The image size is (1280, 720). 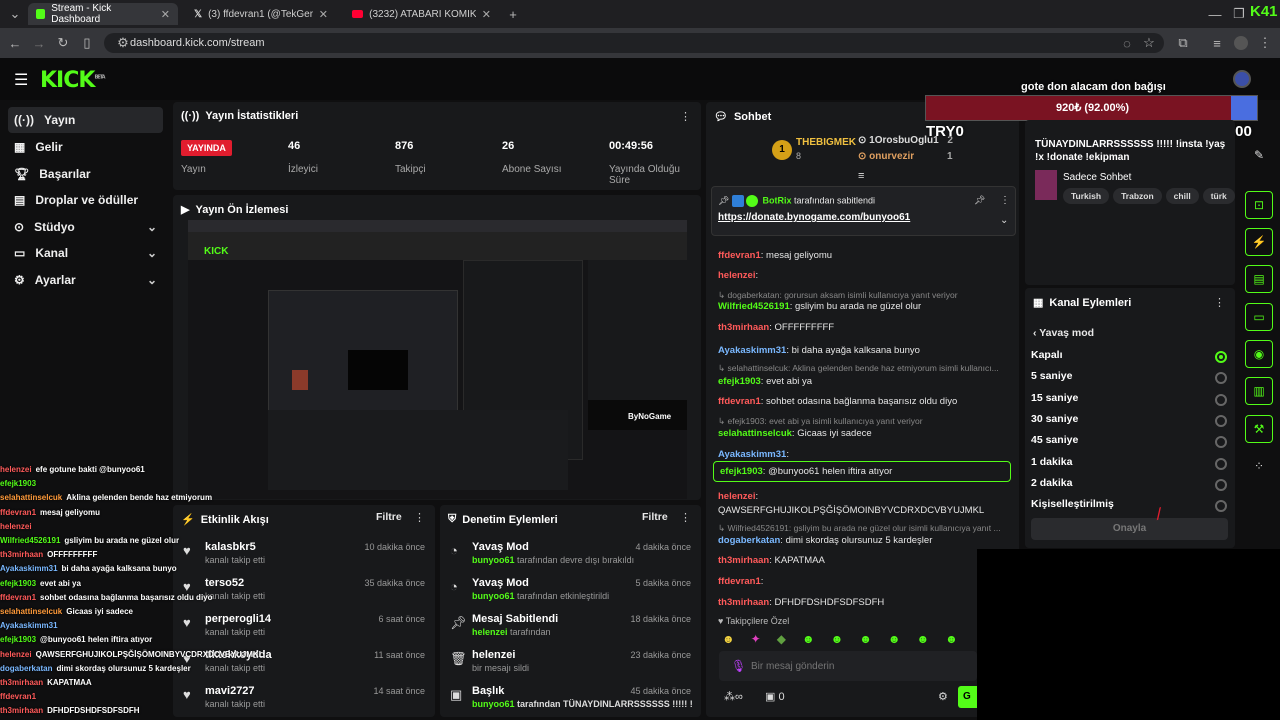 What do you see at coordinates (1241, 43) in the screenshot?
I see `profile-avatar` at bounding box center [1241, 43].